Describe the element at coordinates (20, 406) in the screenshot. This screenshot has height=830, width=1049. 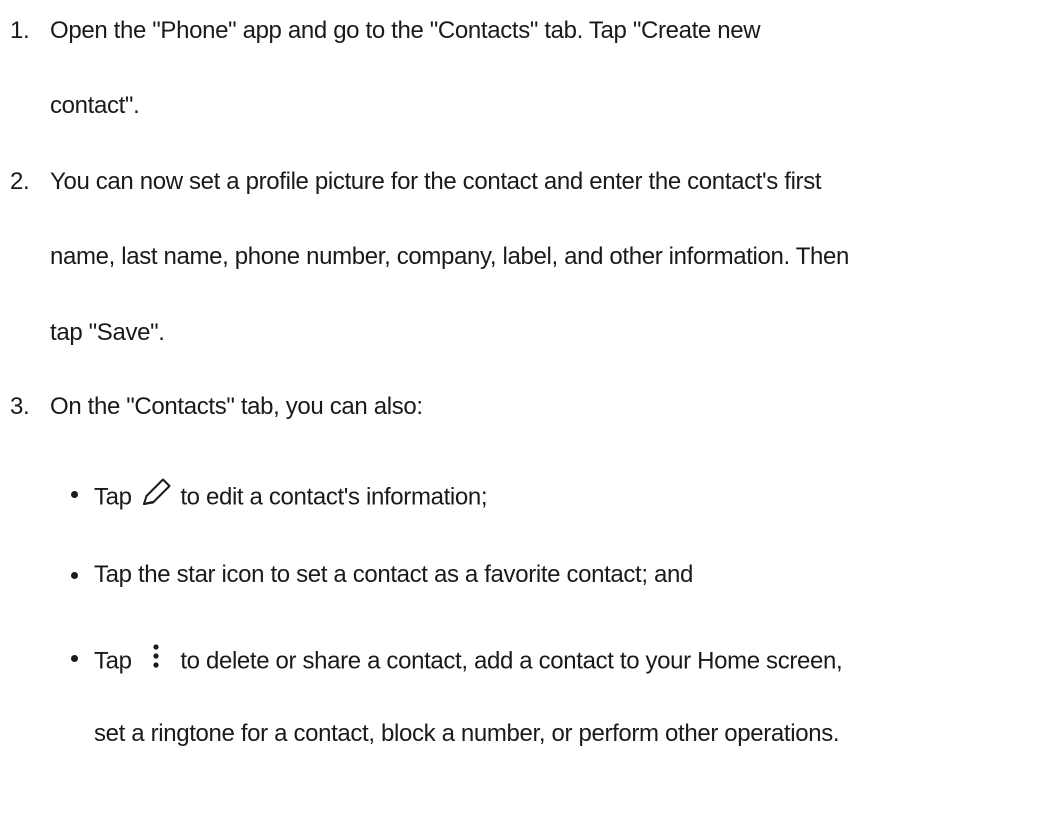
I see `step-3-number: 3.` at that location.